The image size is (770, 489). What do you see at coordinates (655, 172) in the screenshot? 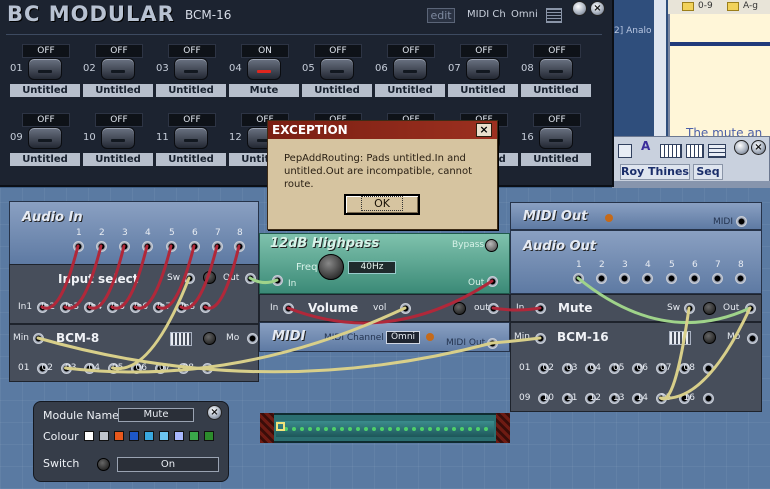
I see `tab-roy-thines: Roy Thines` at bounding box center [655, 172].